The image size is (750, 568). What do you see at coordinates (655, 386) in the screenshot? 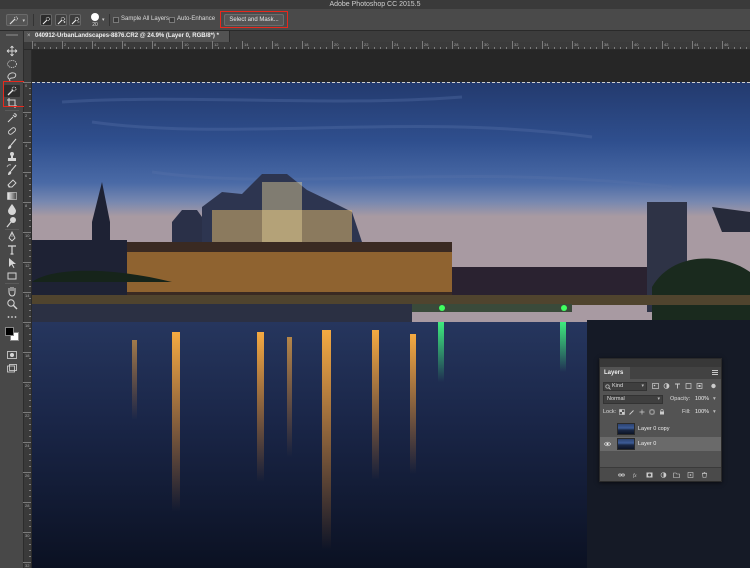
I see `pixel-filter-icon` at bounding box center [655, 386].